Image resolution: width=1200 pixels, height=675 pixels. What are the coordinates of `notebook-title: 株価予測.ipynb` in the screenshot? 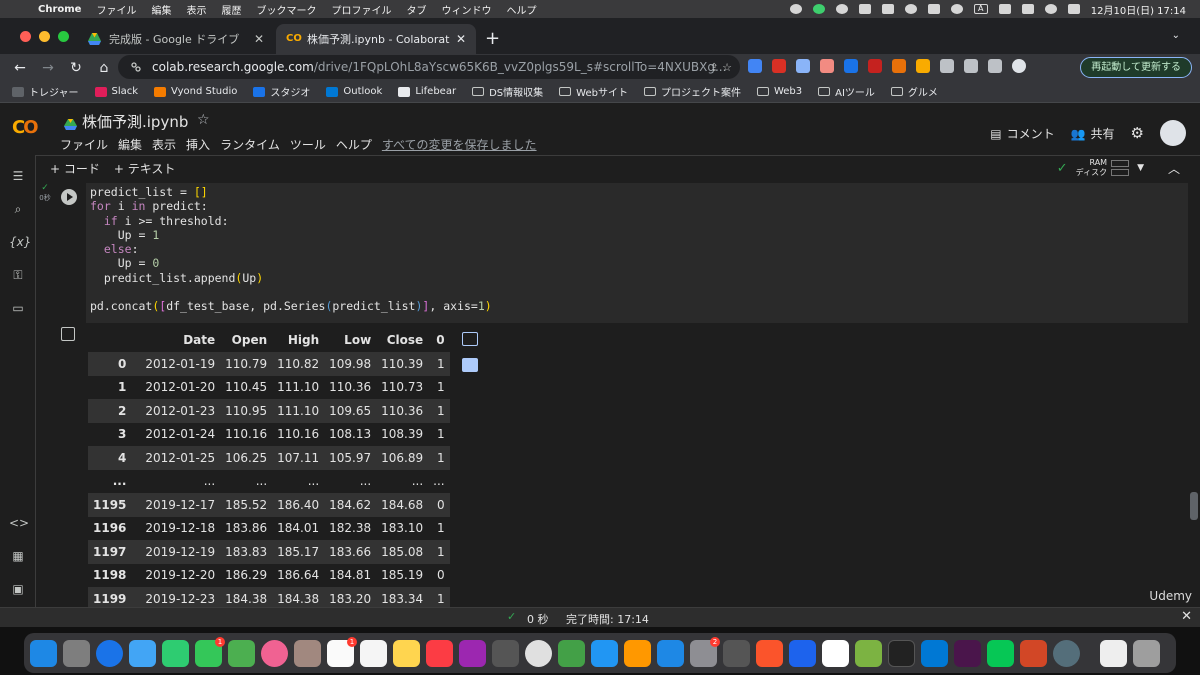 It's located at (135, 121).